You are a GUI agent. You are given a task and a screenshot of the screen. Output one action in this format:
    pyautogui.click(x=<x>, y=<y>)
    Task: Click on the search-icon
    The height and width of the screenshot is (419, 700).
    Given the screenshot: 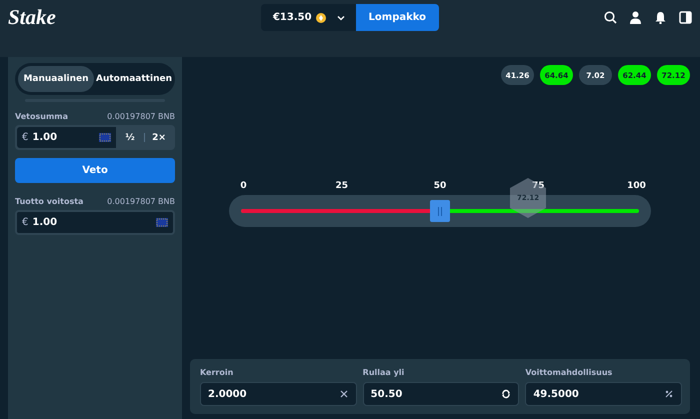 What is the action you would take?
    pyautogui.click(x=610, y=17)
    